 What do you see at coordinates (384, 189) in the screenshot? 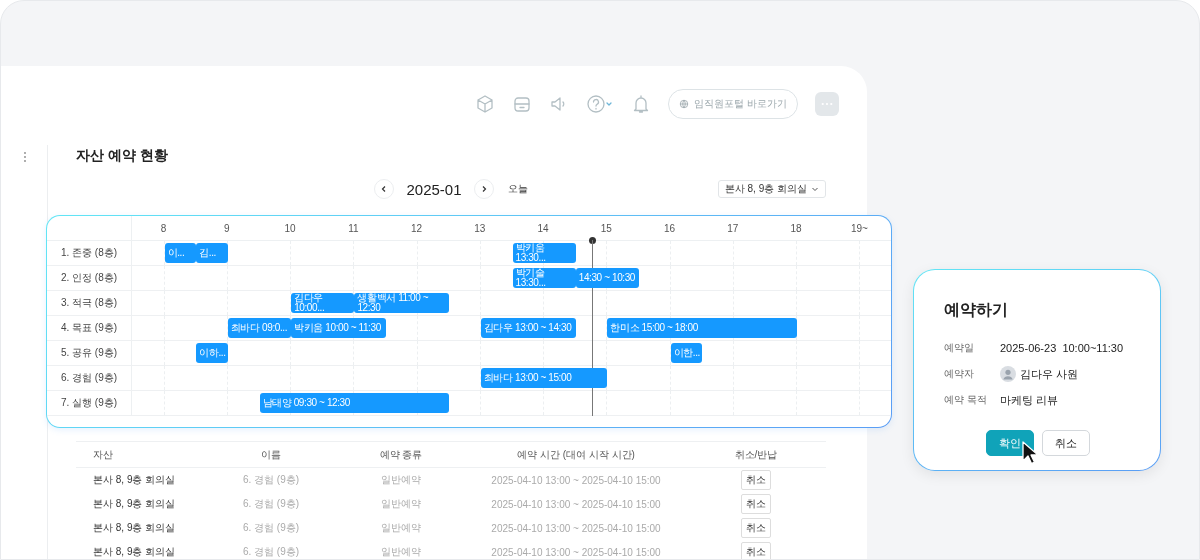
I see `previous-month-button` at bounding box center [384, 189].